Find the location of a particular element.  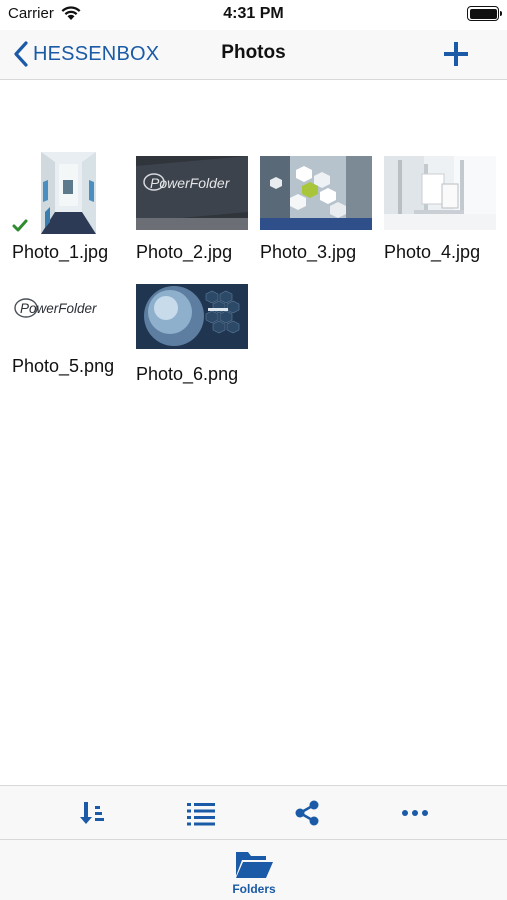

file-tile-photo-6: Photo_6.png is located at coordinates (196, 337).